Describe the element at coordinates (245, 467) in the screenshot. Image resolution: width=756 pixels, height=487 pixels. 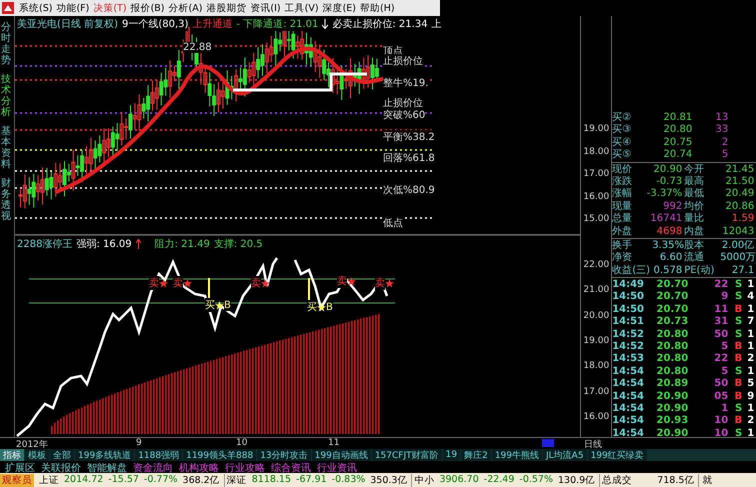
I see `extension-tab: 行业攻略` at that location.